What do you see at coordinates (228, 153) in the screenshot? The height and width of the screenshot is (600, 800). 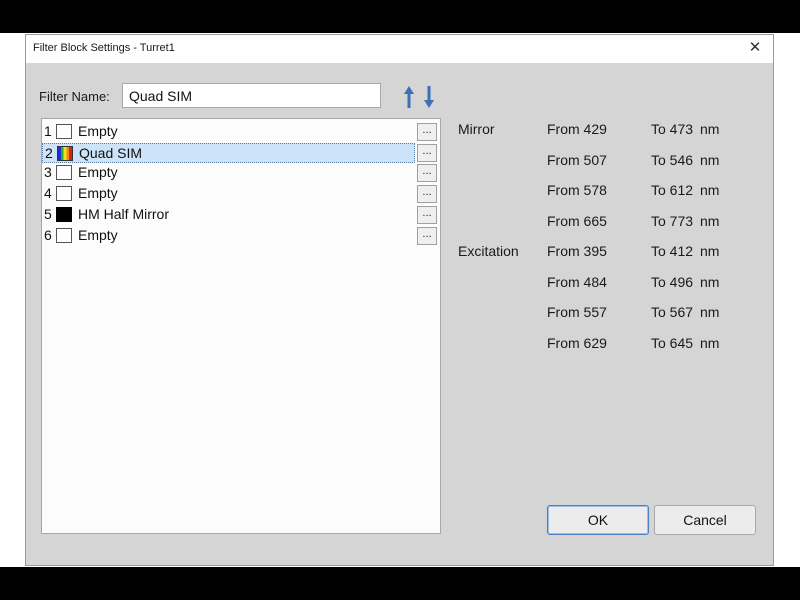 I see `filter-row: 2 Quad SIM` at bounding box center [228, 153].